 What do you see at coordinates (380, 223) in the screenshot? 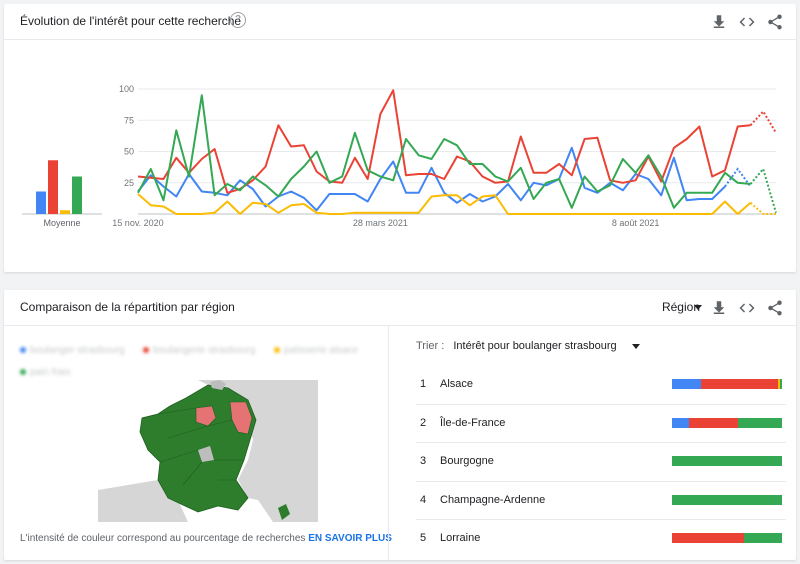
I see `x-tick-label: 28 mars 2021` at bounding box center [380, 223].